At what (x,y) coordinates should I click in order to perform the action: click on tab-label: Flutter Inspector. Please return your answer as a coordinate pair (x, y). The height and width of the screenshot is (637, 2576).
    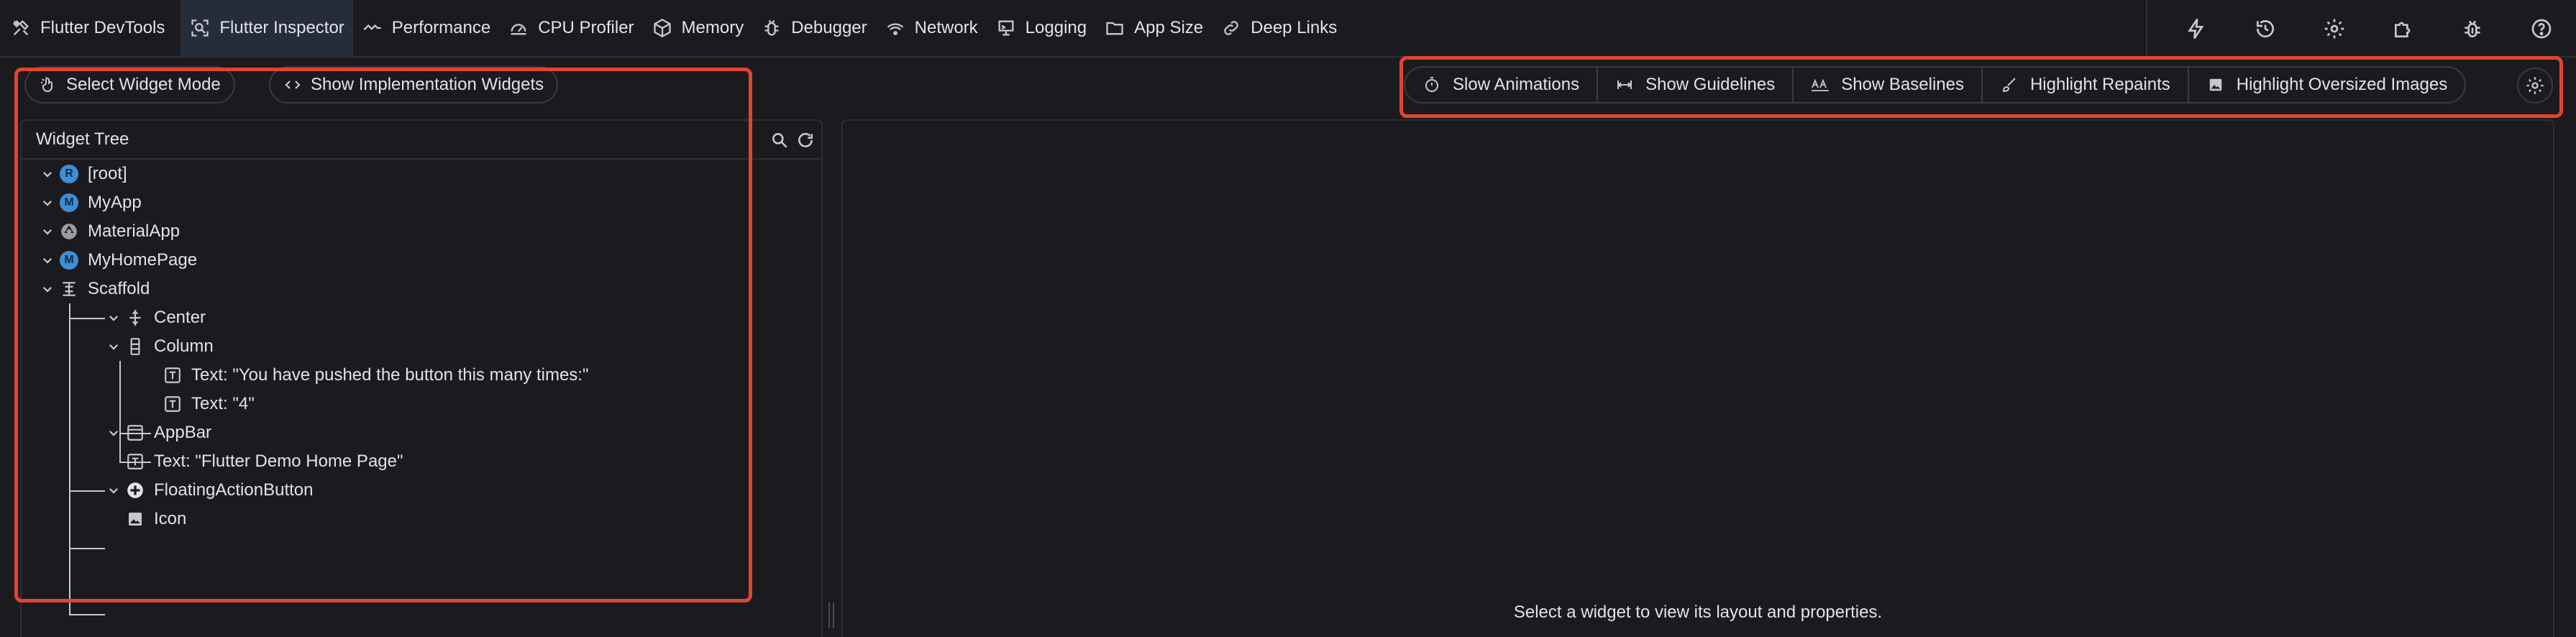
    Looking at the image, I should click on (281, 27).